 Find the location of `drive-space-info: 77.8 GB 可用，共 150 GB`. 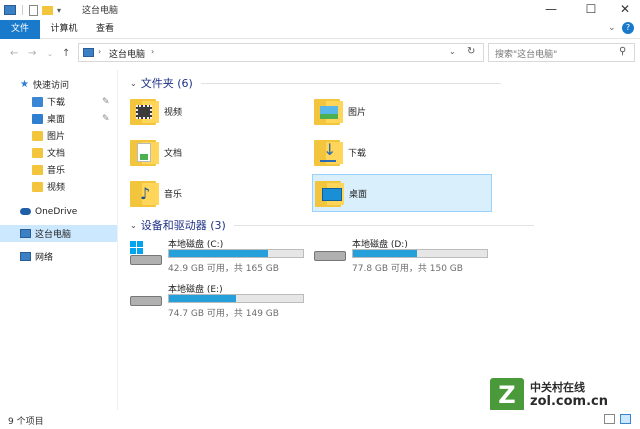

drive-space-info: 77.8 GB 可用，共 150 GB is located at coordinates (407, 269).